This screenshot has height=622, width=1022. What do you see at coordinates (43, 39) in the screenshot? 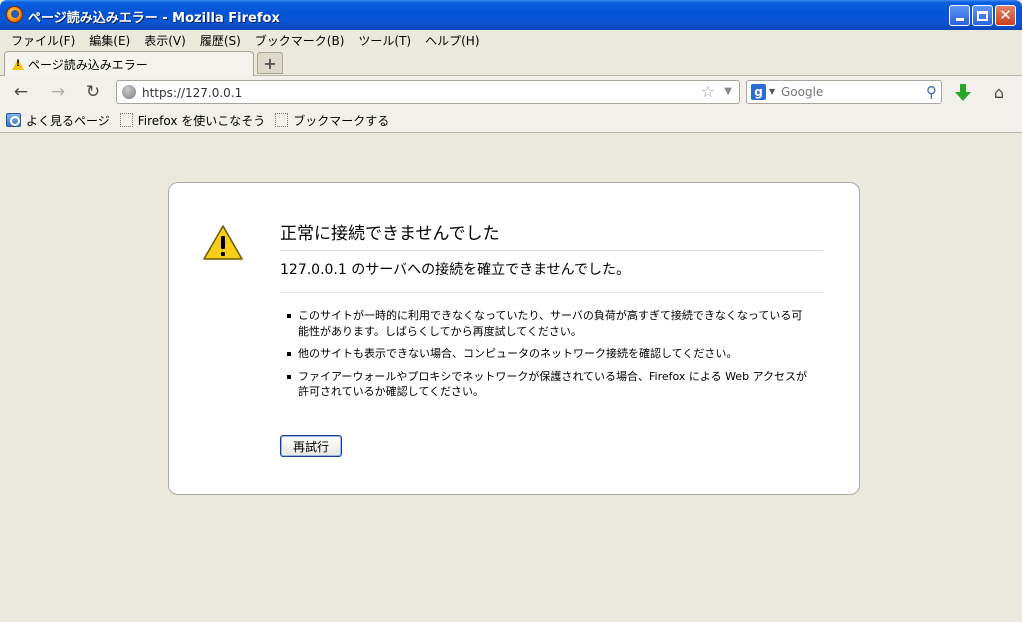
I see `menu-file: ファイル(F)` at bounding box center [43, 39].